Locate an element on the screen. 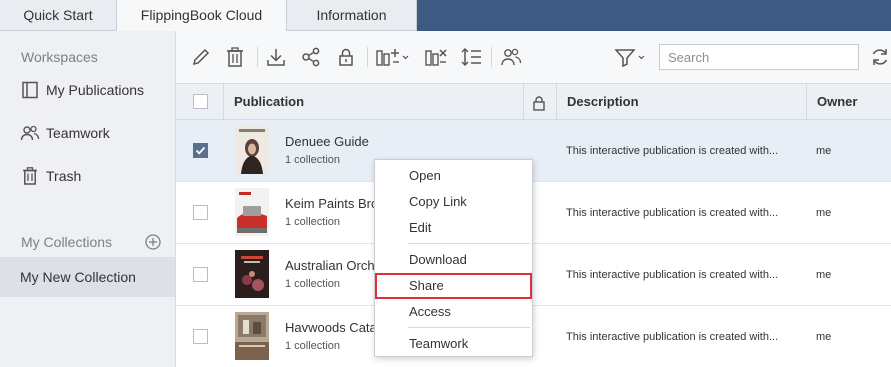  menu-item-copy-link: Copy Link is located at coordinates (453, 202).